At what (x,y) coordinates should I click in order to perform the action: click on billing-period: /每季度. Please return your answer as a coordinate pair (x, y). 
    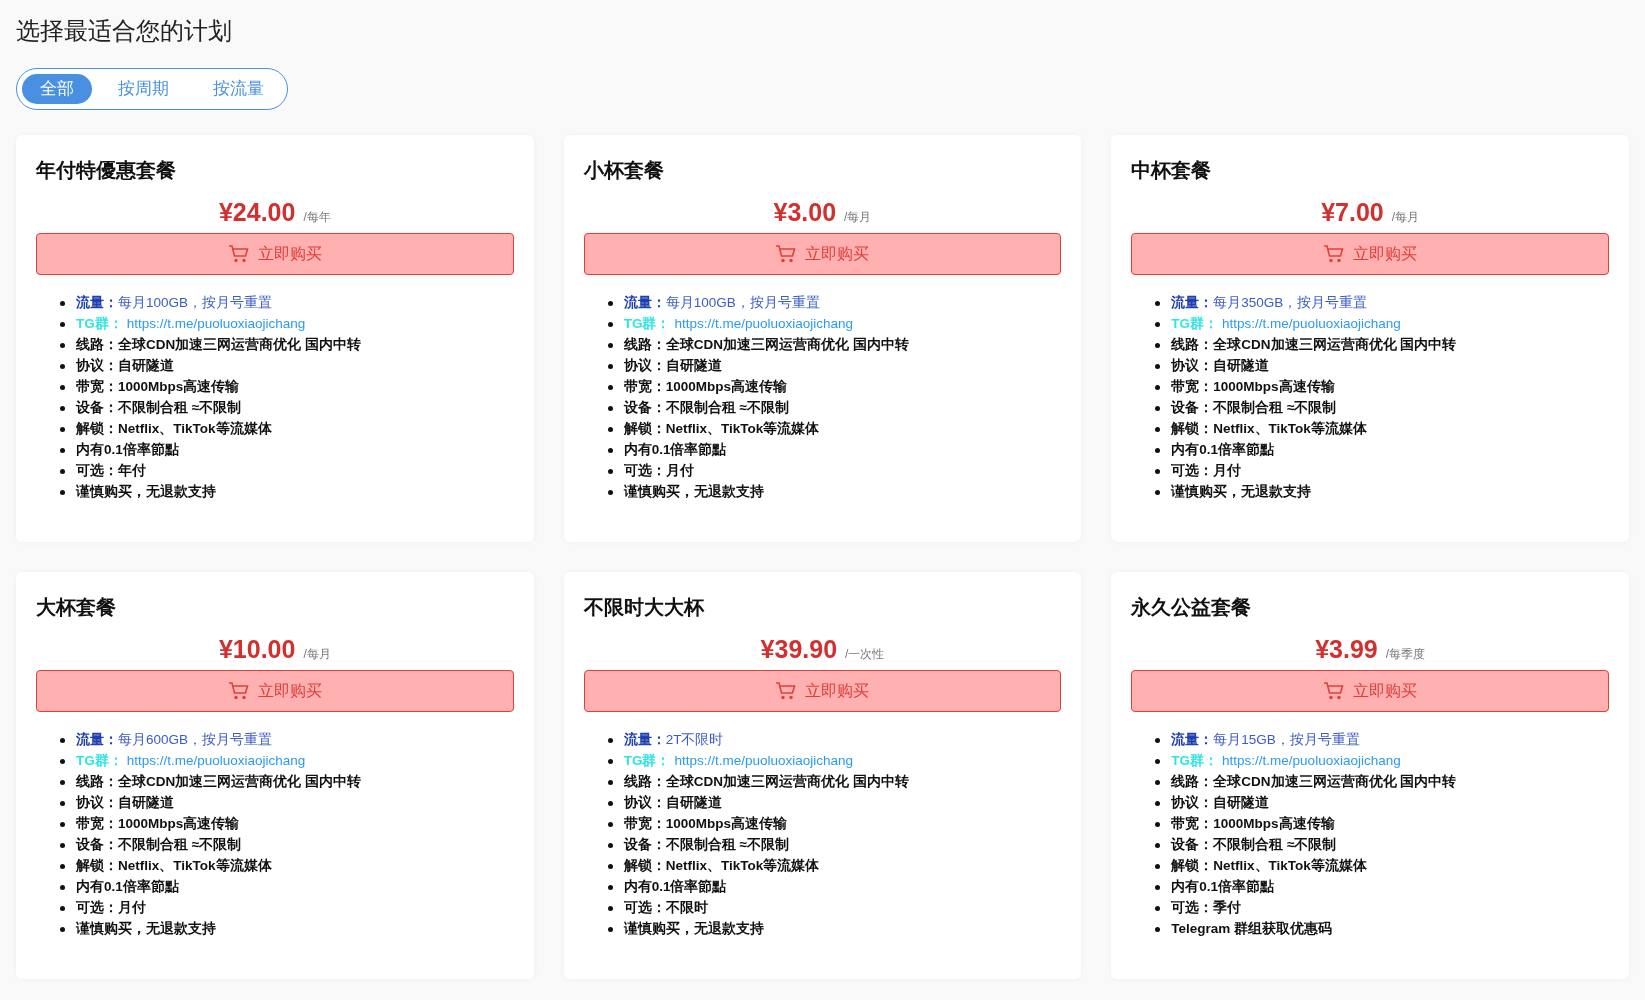
    Looking at the image, I should click on (1405, 654).